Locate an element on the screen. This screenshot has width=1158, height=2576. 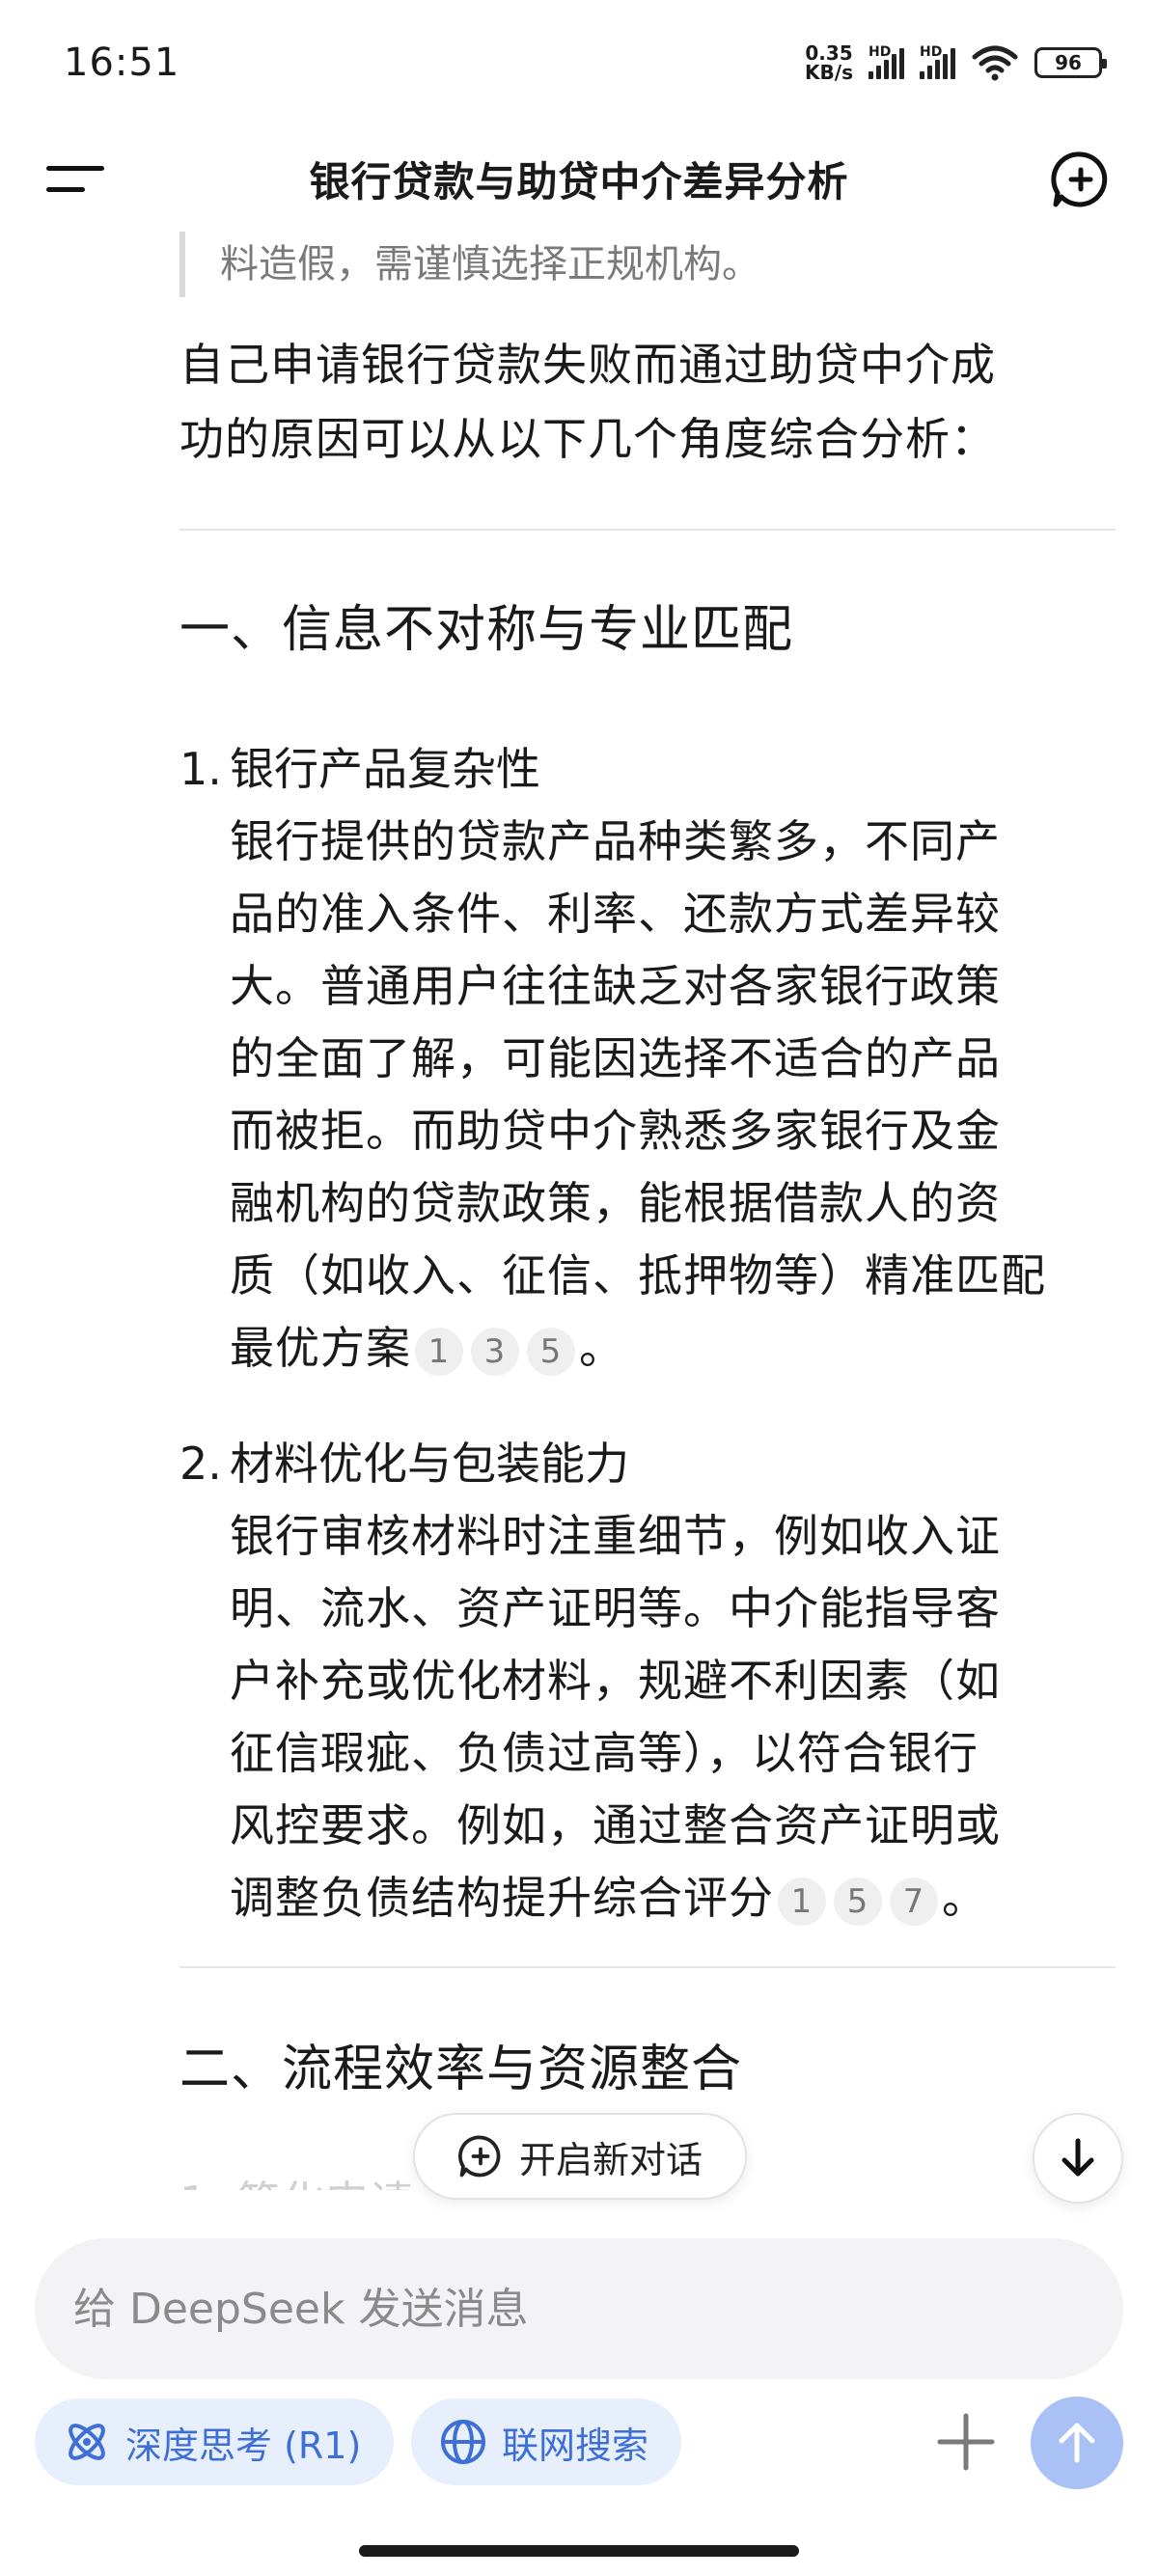
citation-badge: 7 is located at coordinates (914, 1902).